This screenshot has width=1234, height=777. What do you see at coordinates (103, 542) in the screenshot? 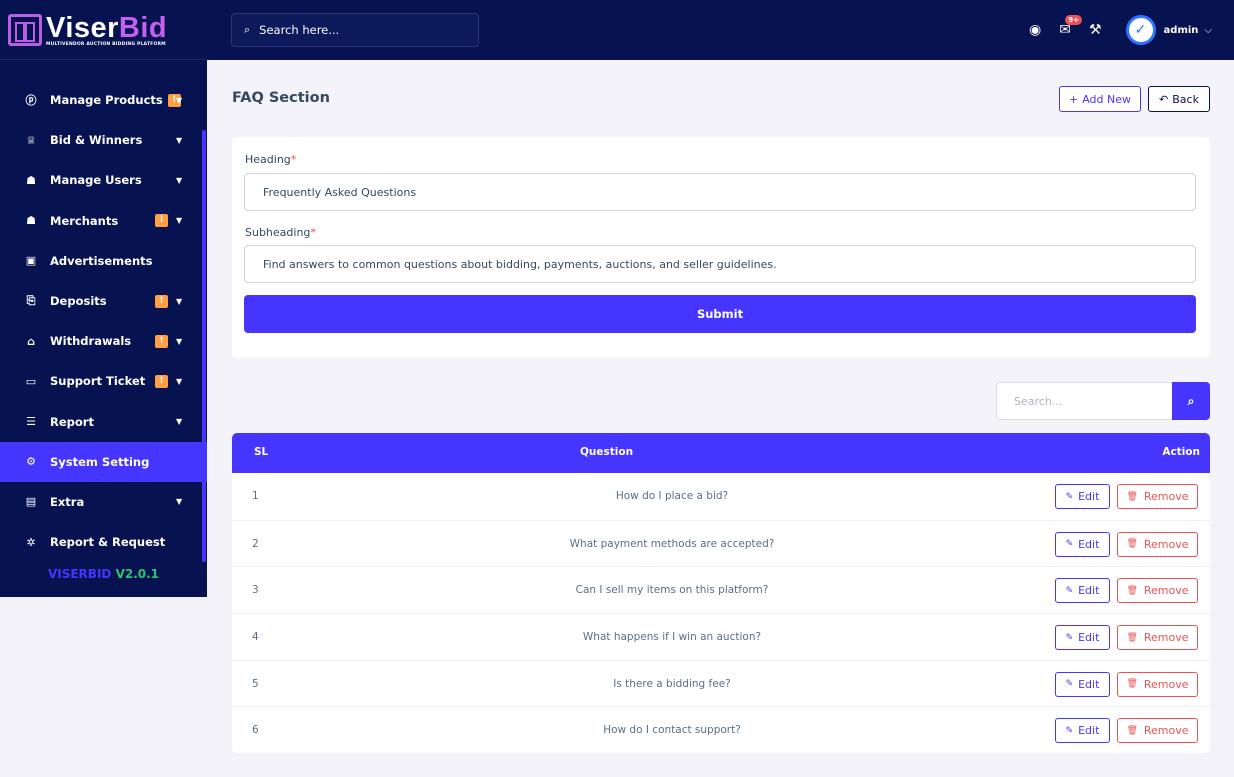
I see `sidebar-item-report-request: ✲ Report & Request` at bounding box center [103, 542].